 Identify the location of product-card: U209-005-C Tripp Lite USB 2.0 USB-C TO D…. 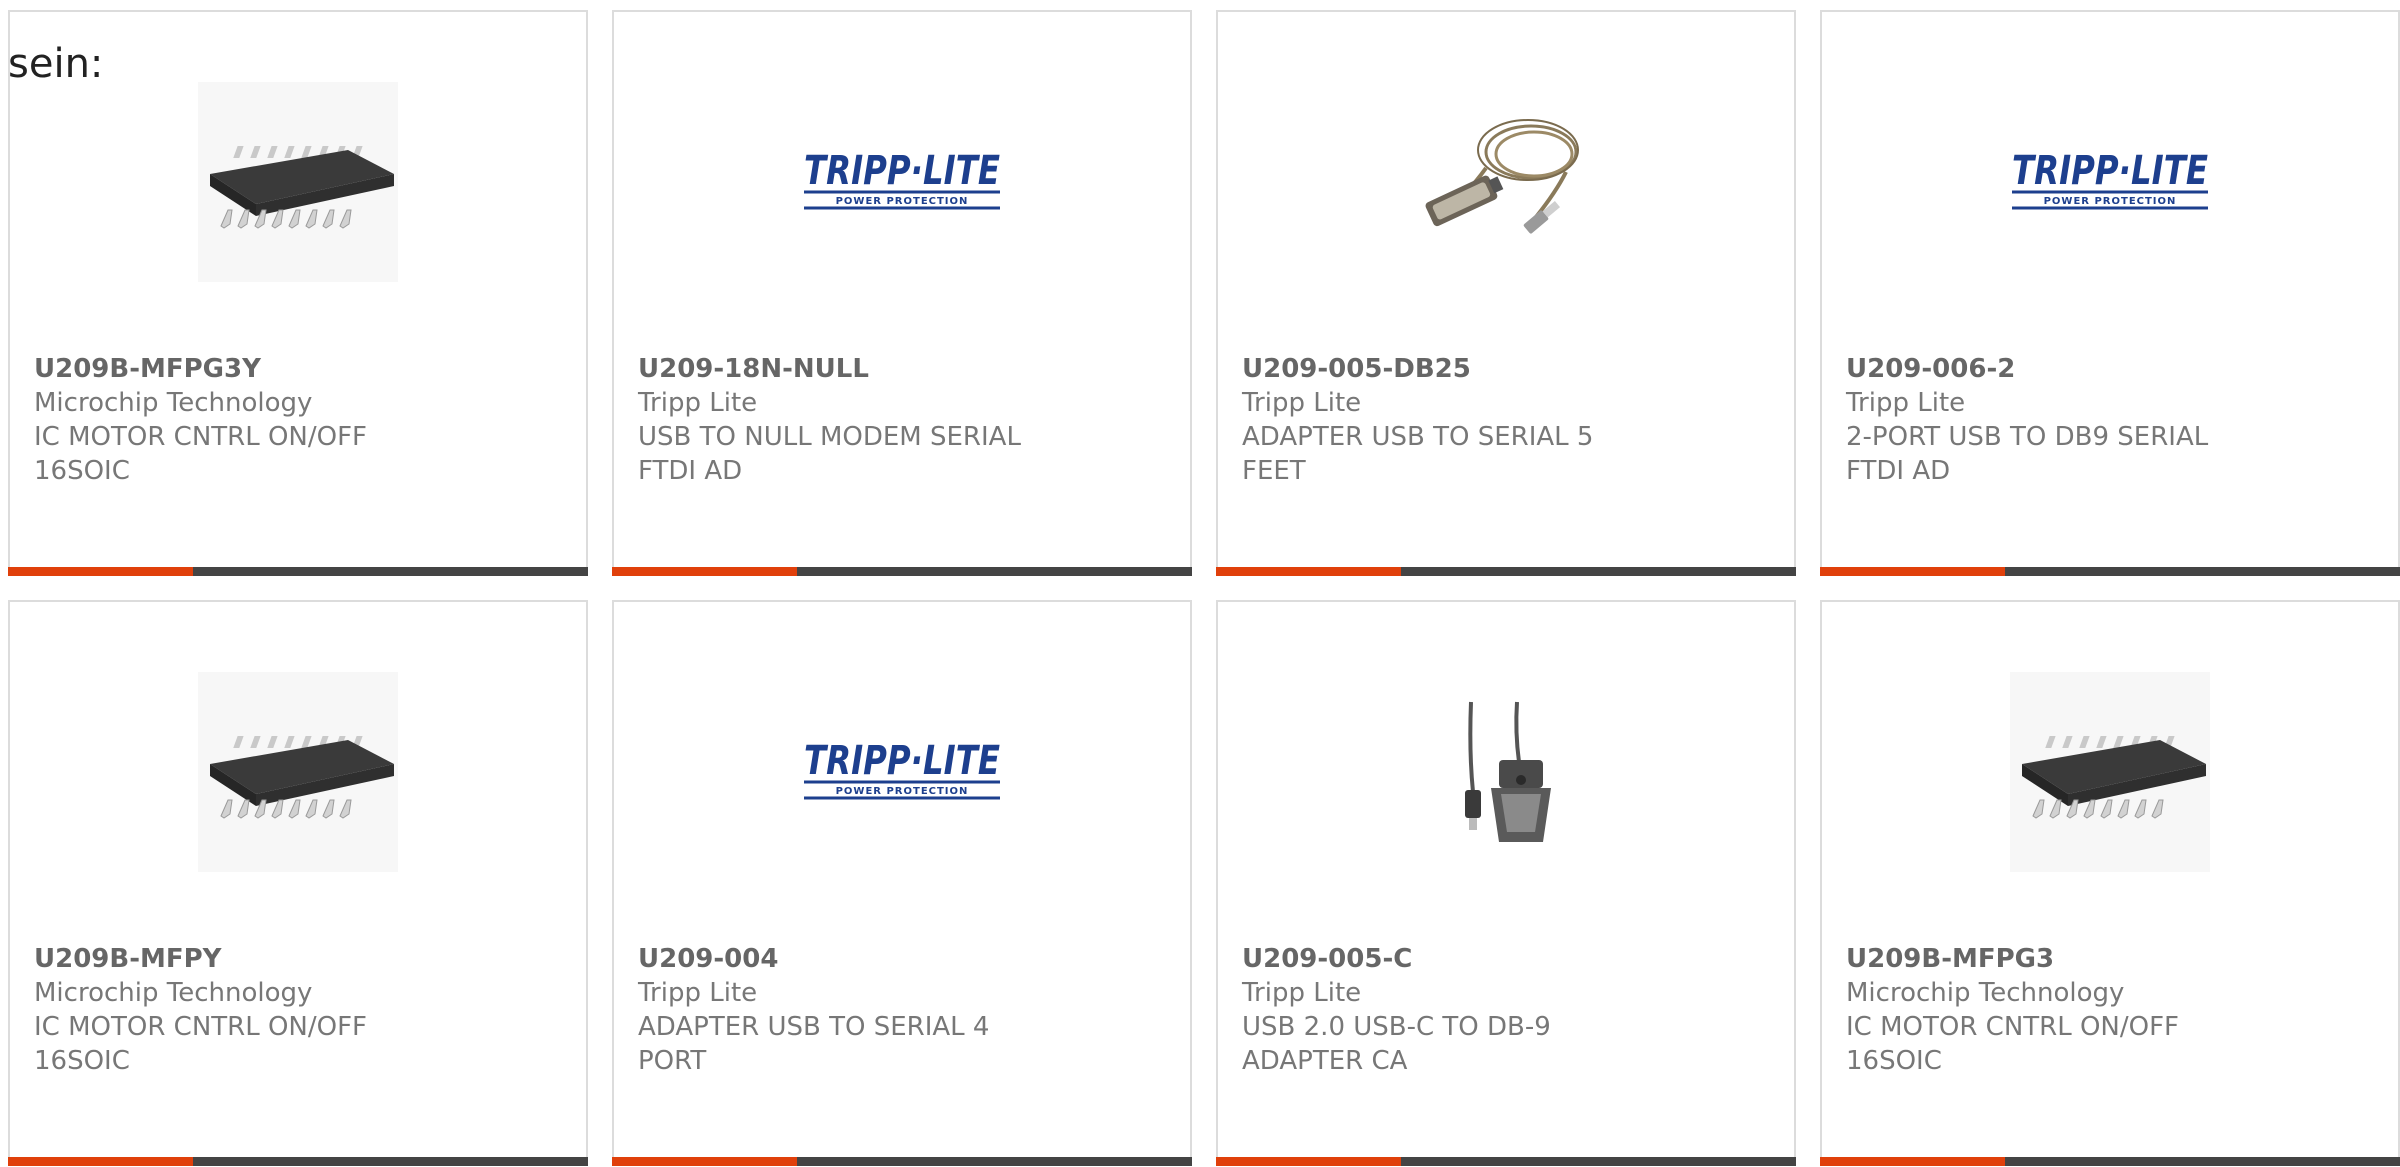
(1506, 883).